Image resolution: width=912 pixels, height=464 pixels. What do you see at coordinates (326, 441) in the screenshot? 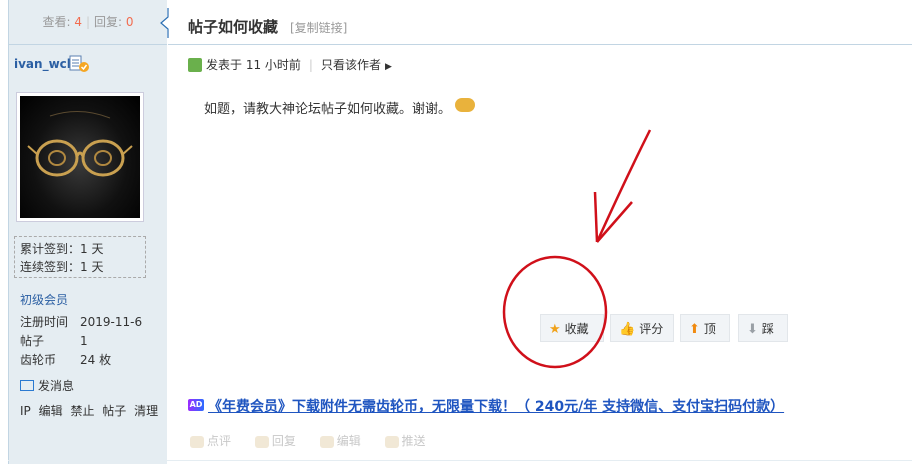
I see `pencil-icon` at bounding box center [326, 441].